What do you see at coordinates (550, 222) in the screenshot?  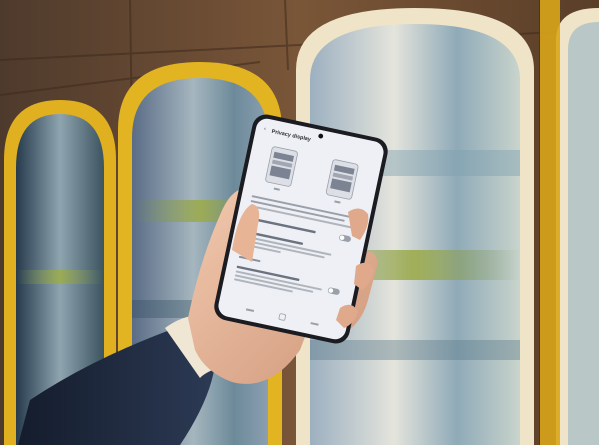 I see `yellow-post` at bounding box center [550, 222].